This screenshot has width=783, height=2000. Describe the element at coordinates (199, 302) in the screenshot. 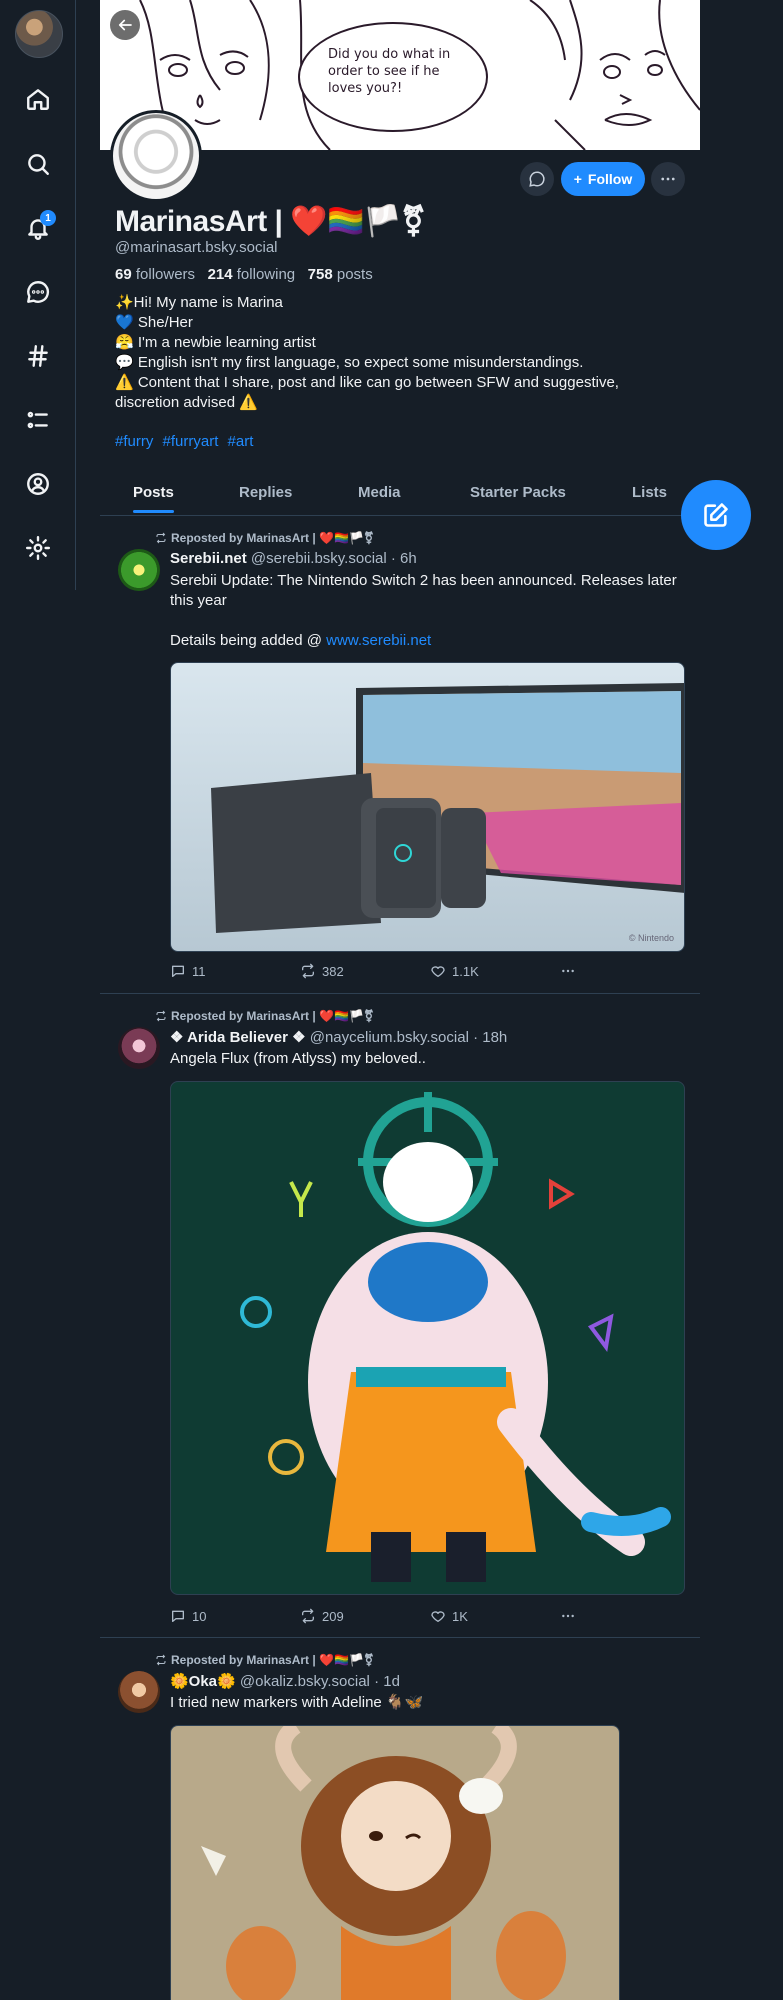

I see `bio-line: ✨Hi! My name is Marina` at that location.